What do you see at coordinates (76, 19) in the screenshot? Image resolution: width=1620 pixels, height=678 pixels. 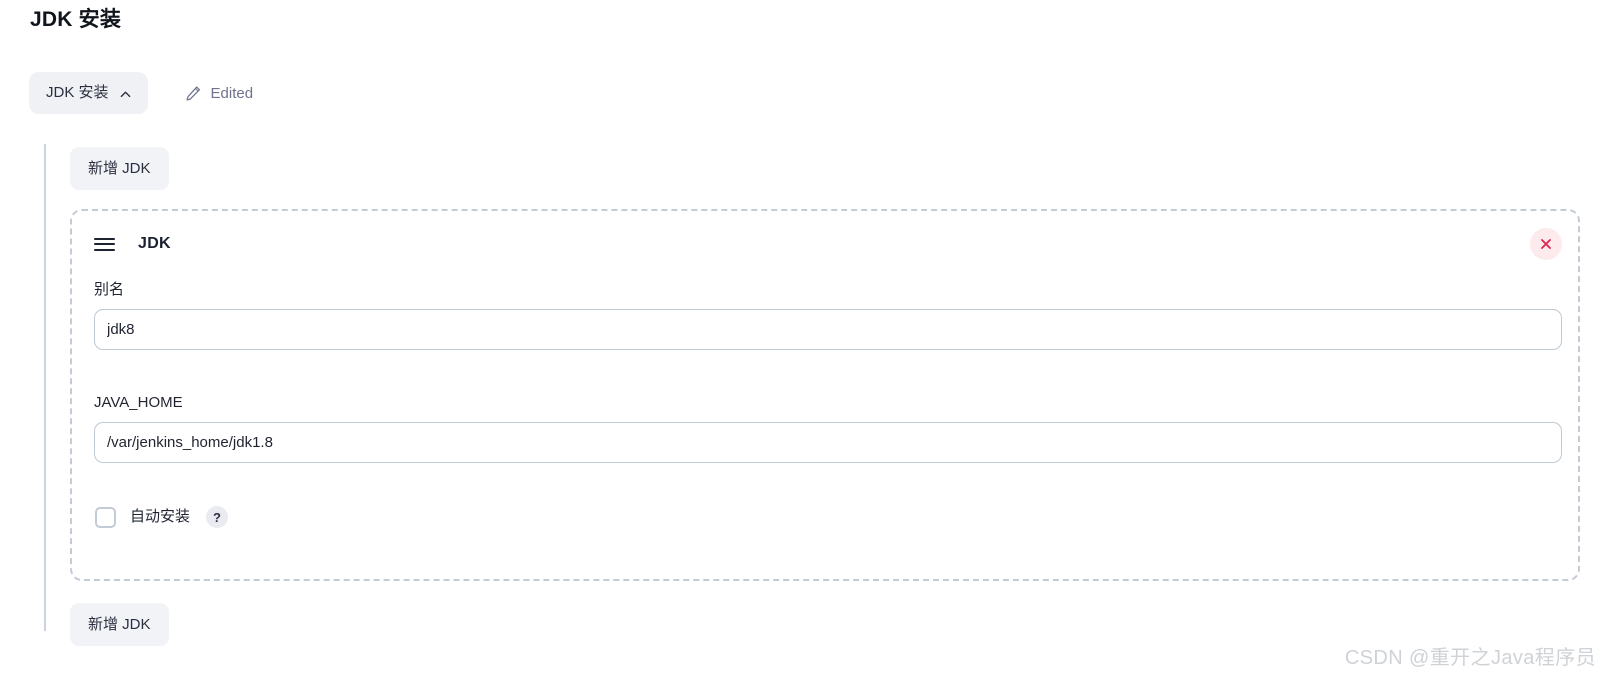 I see `page-title: JDK 安装` at bounding box center [76, 19].